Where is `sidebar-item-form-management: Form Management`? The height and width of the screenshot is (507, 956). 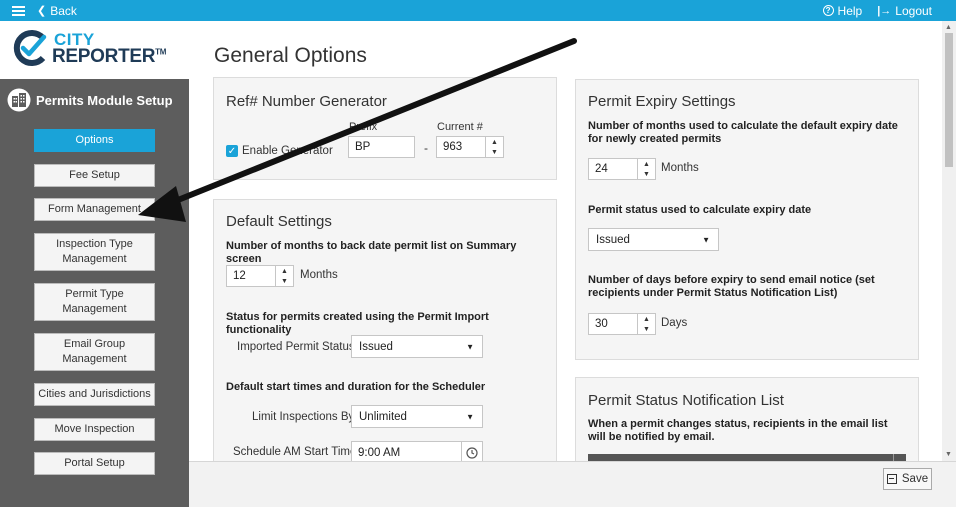 sidebar-item-form-management: Form Management is located at coordinates (94, 209).